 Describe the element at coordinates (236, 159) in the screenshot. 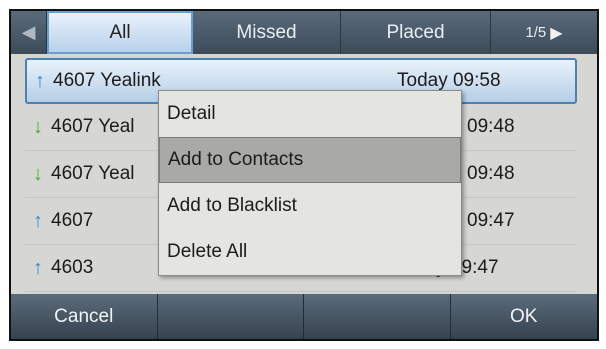

I see `menu-item-label: Add to Contacts` at that location.